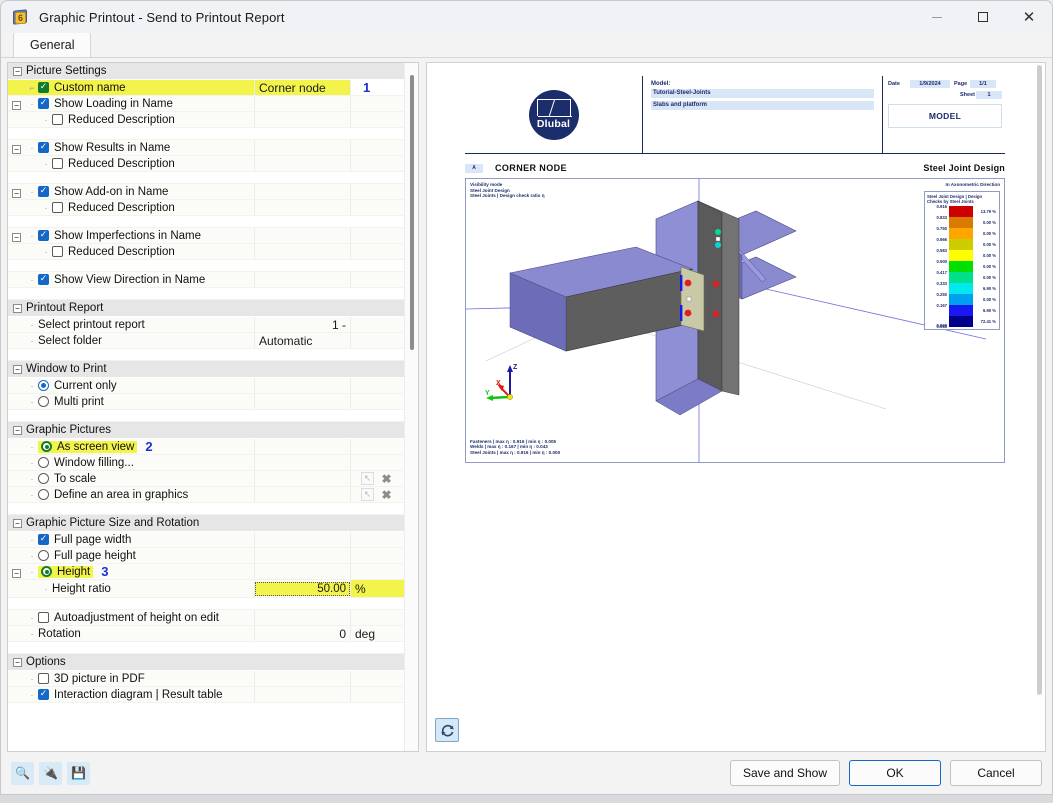 This screenshot has width=1053, height=803. I want to click on save-settings-icon: 💾, so click(78, 773).